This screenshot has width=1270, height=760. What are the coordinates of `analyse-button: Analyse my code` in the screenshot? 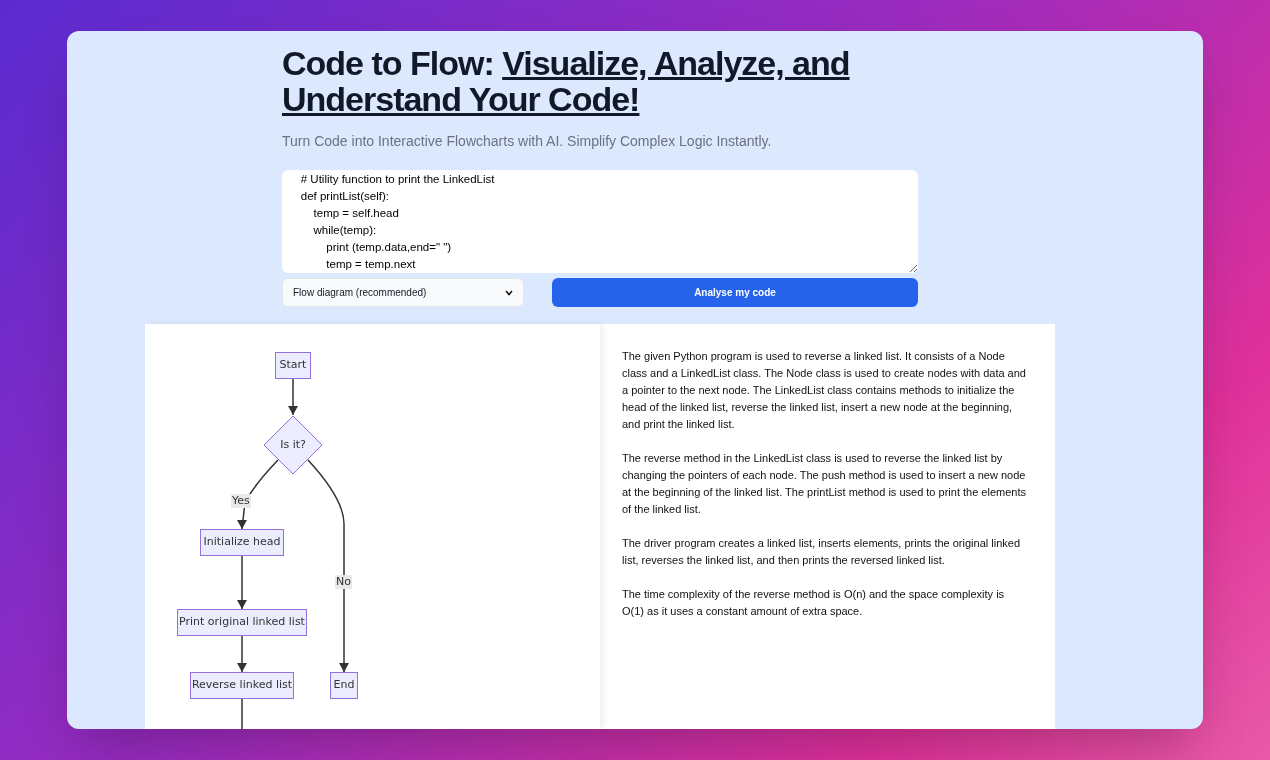 It's located at (735, 292).